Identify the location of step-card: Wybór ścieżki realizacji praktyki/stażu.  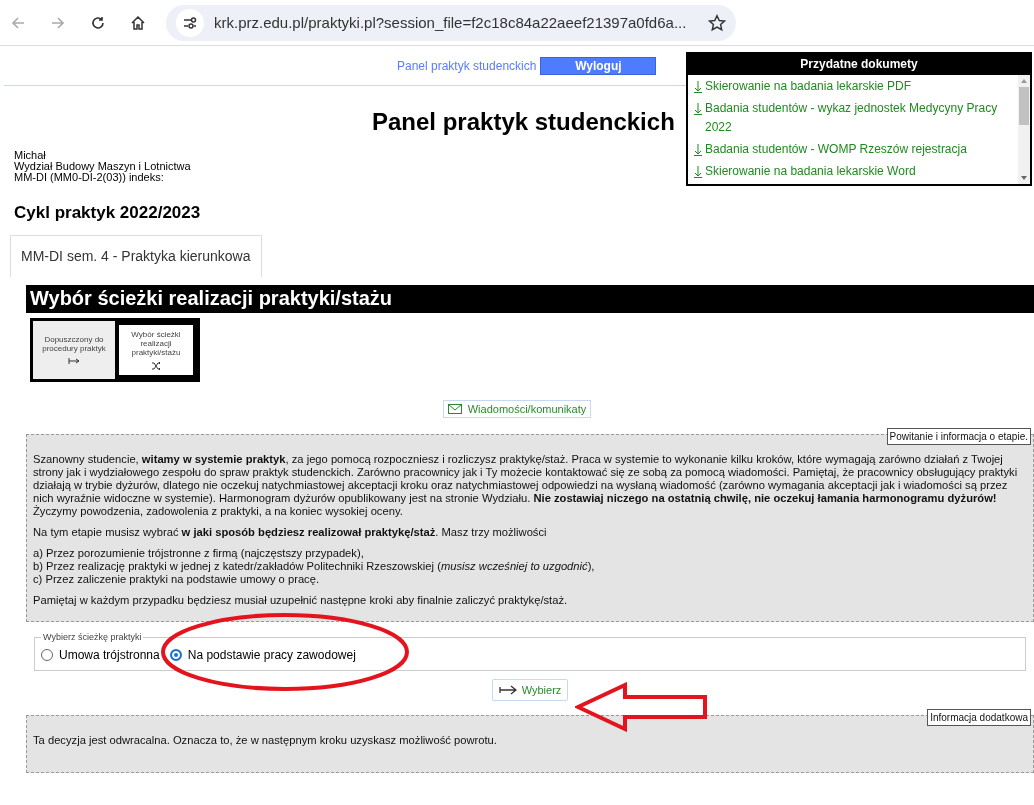
(156, 350).